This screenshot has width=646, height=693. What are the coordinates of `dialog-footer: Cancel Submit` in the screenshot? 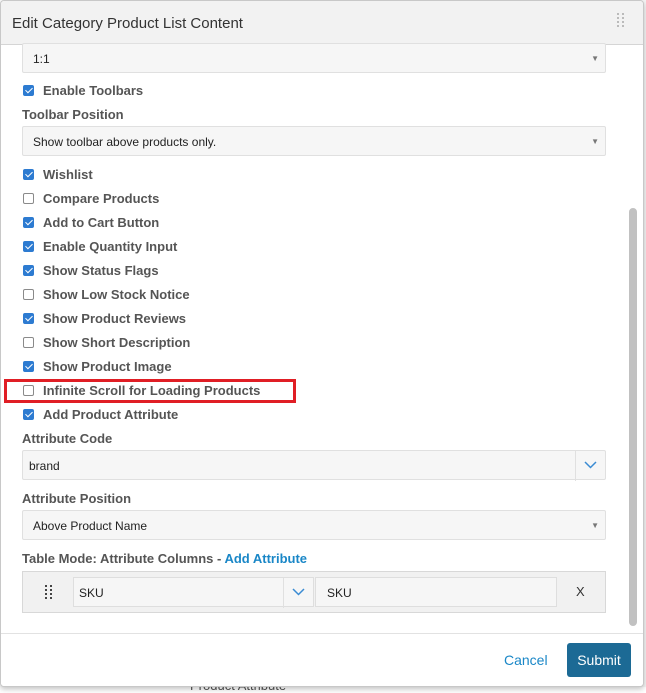 It's located at (322, 659).